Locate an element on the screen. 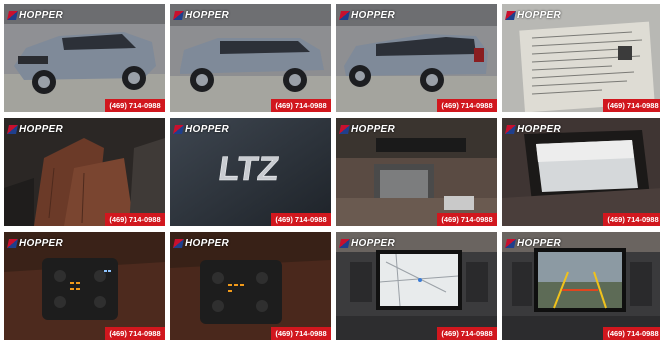 Image resolution: width=660 pixels, height=341 pixels. photo-rear-left-exterior: HOPPER (469) 714-0988 is located at coordinates (416, 58).